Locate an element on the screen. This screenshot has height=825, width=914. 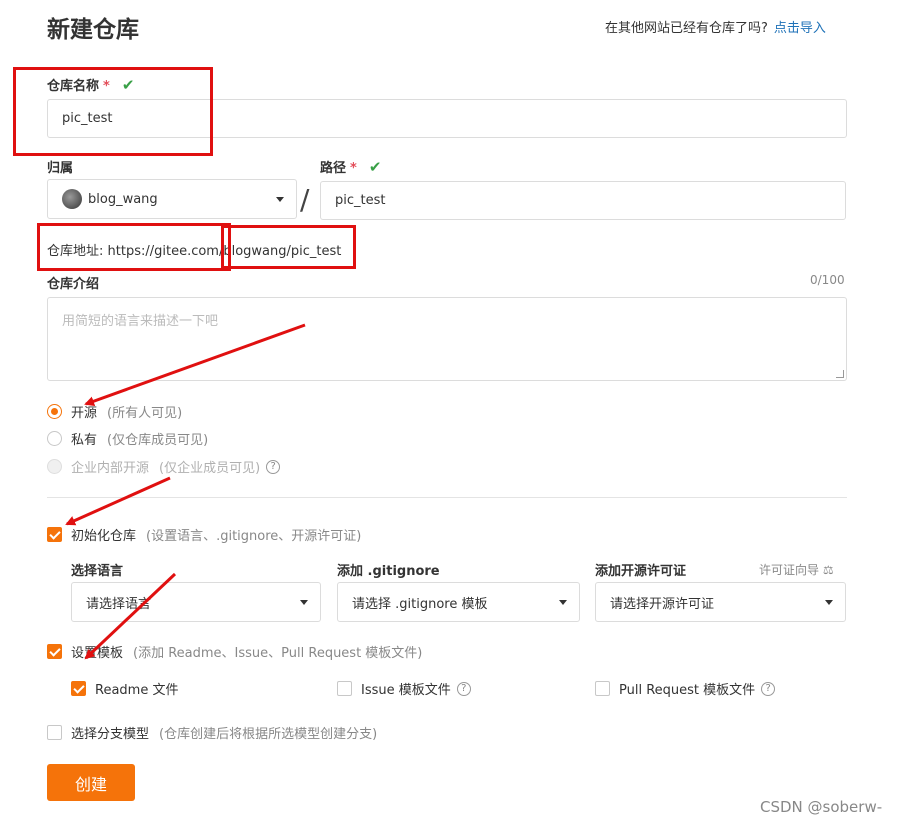
annotation-arrows is located at coordinates (185, 491).